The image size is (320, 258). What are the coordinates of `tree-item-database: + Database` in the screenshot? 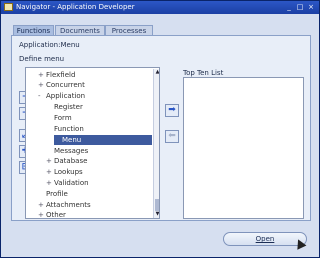 It's located at (66, 161).